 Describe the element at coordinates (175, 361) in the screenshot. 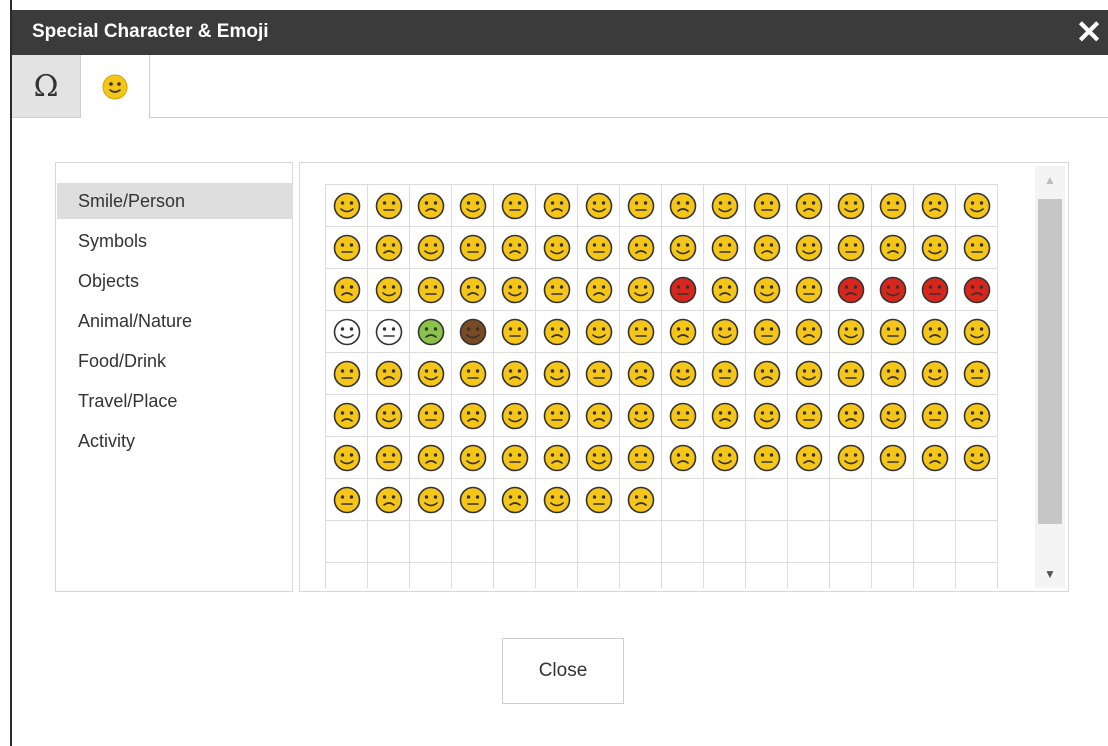

I see `category-food-drink: Food/Drink` at that location.